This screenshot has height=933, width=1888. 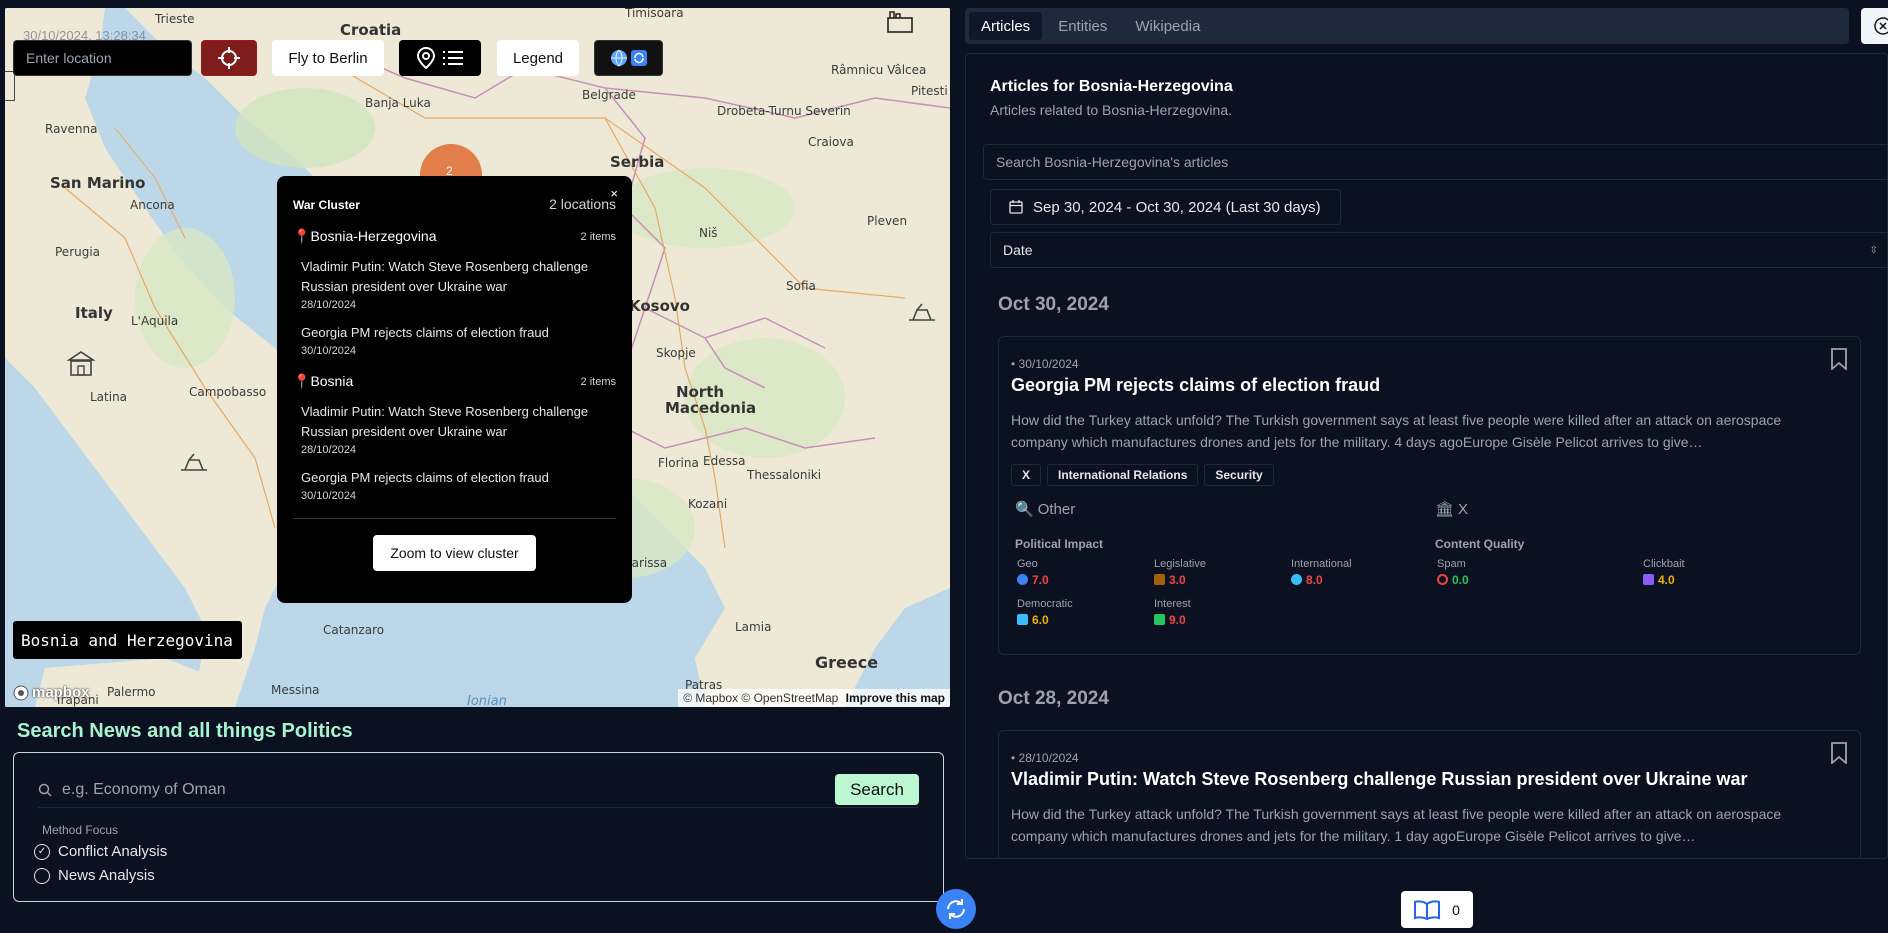 I want to click on mapbox-icon, so click(x=21, y=692).